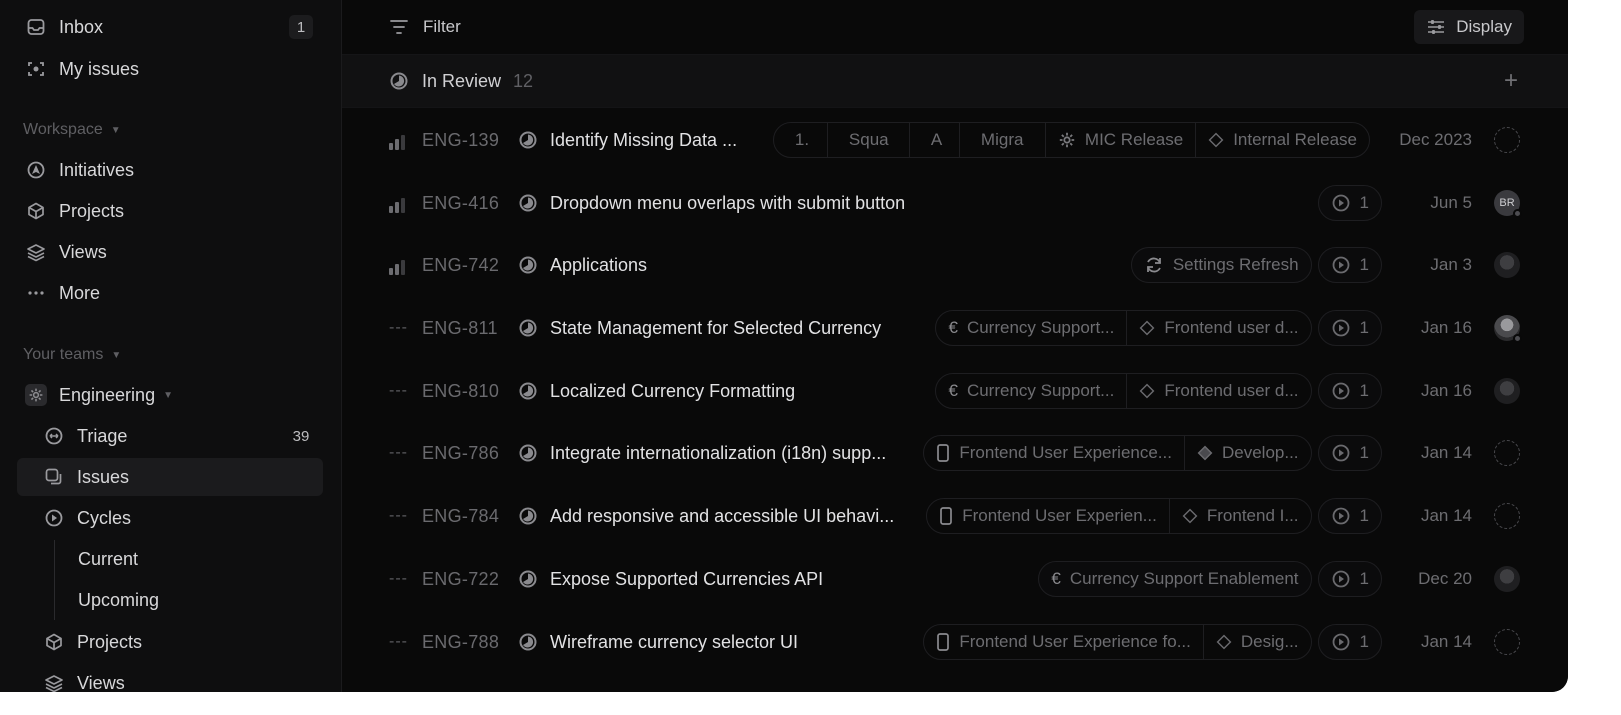 Image resolution: width=1621 pixels, height=715 pixels. What do you see at coordinates (170, 293) in the screenshot?
I see `sidebar-item-more: More` at bounding box center [170, 293].